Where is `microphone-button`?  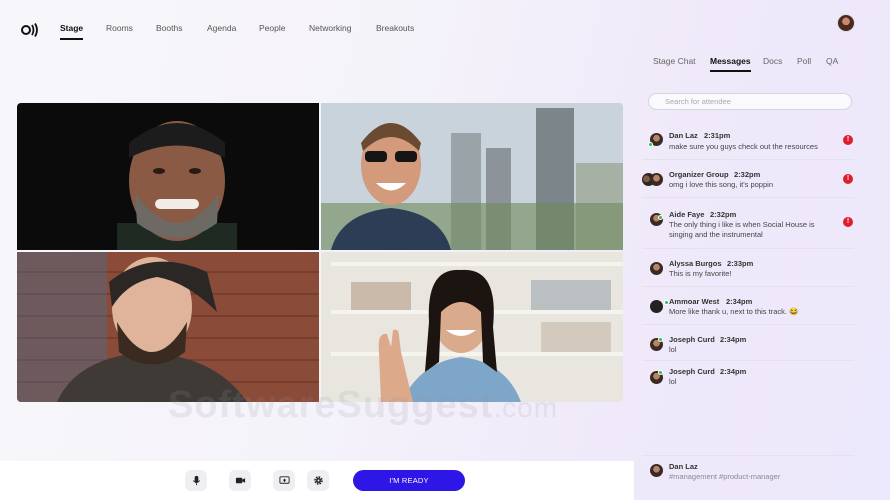
microphone-button is located at coordinates (196, 480).